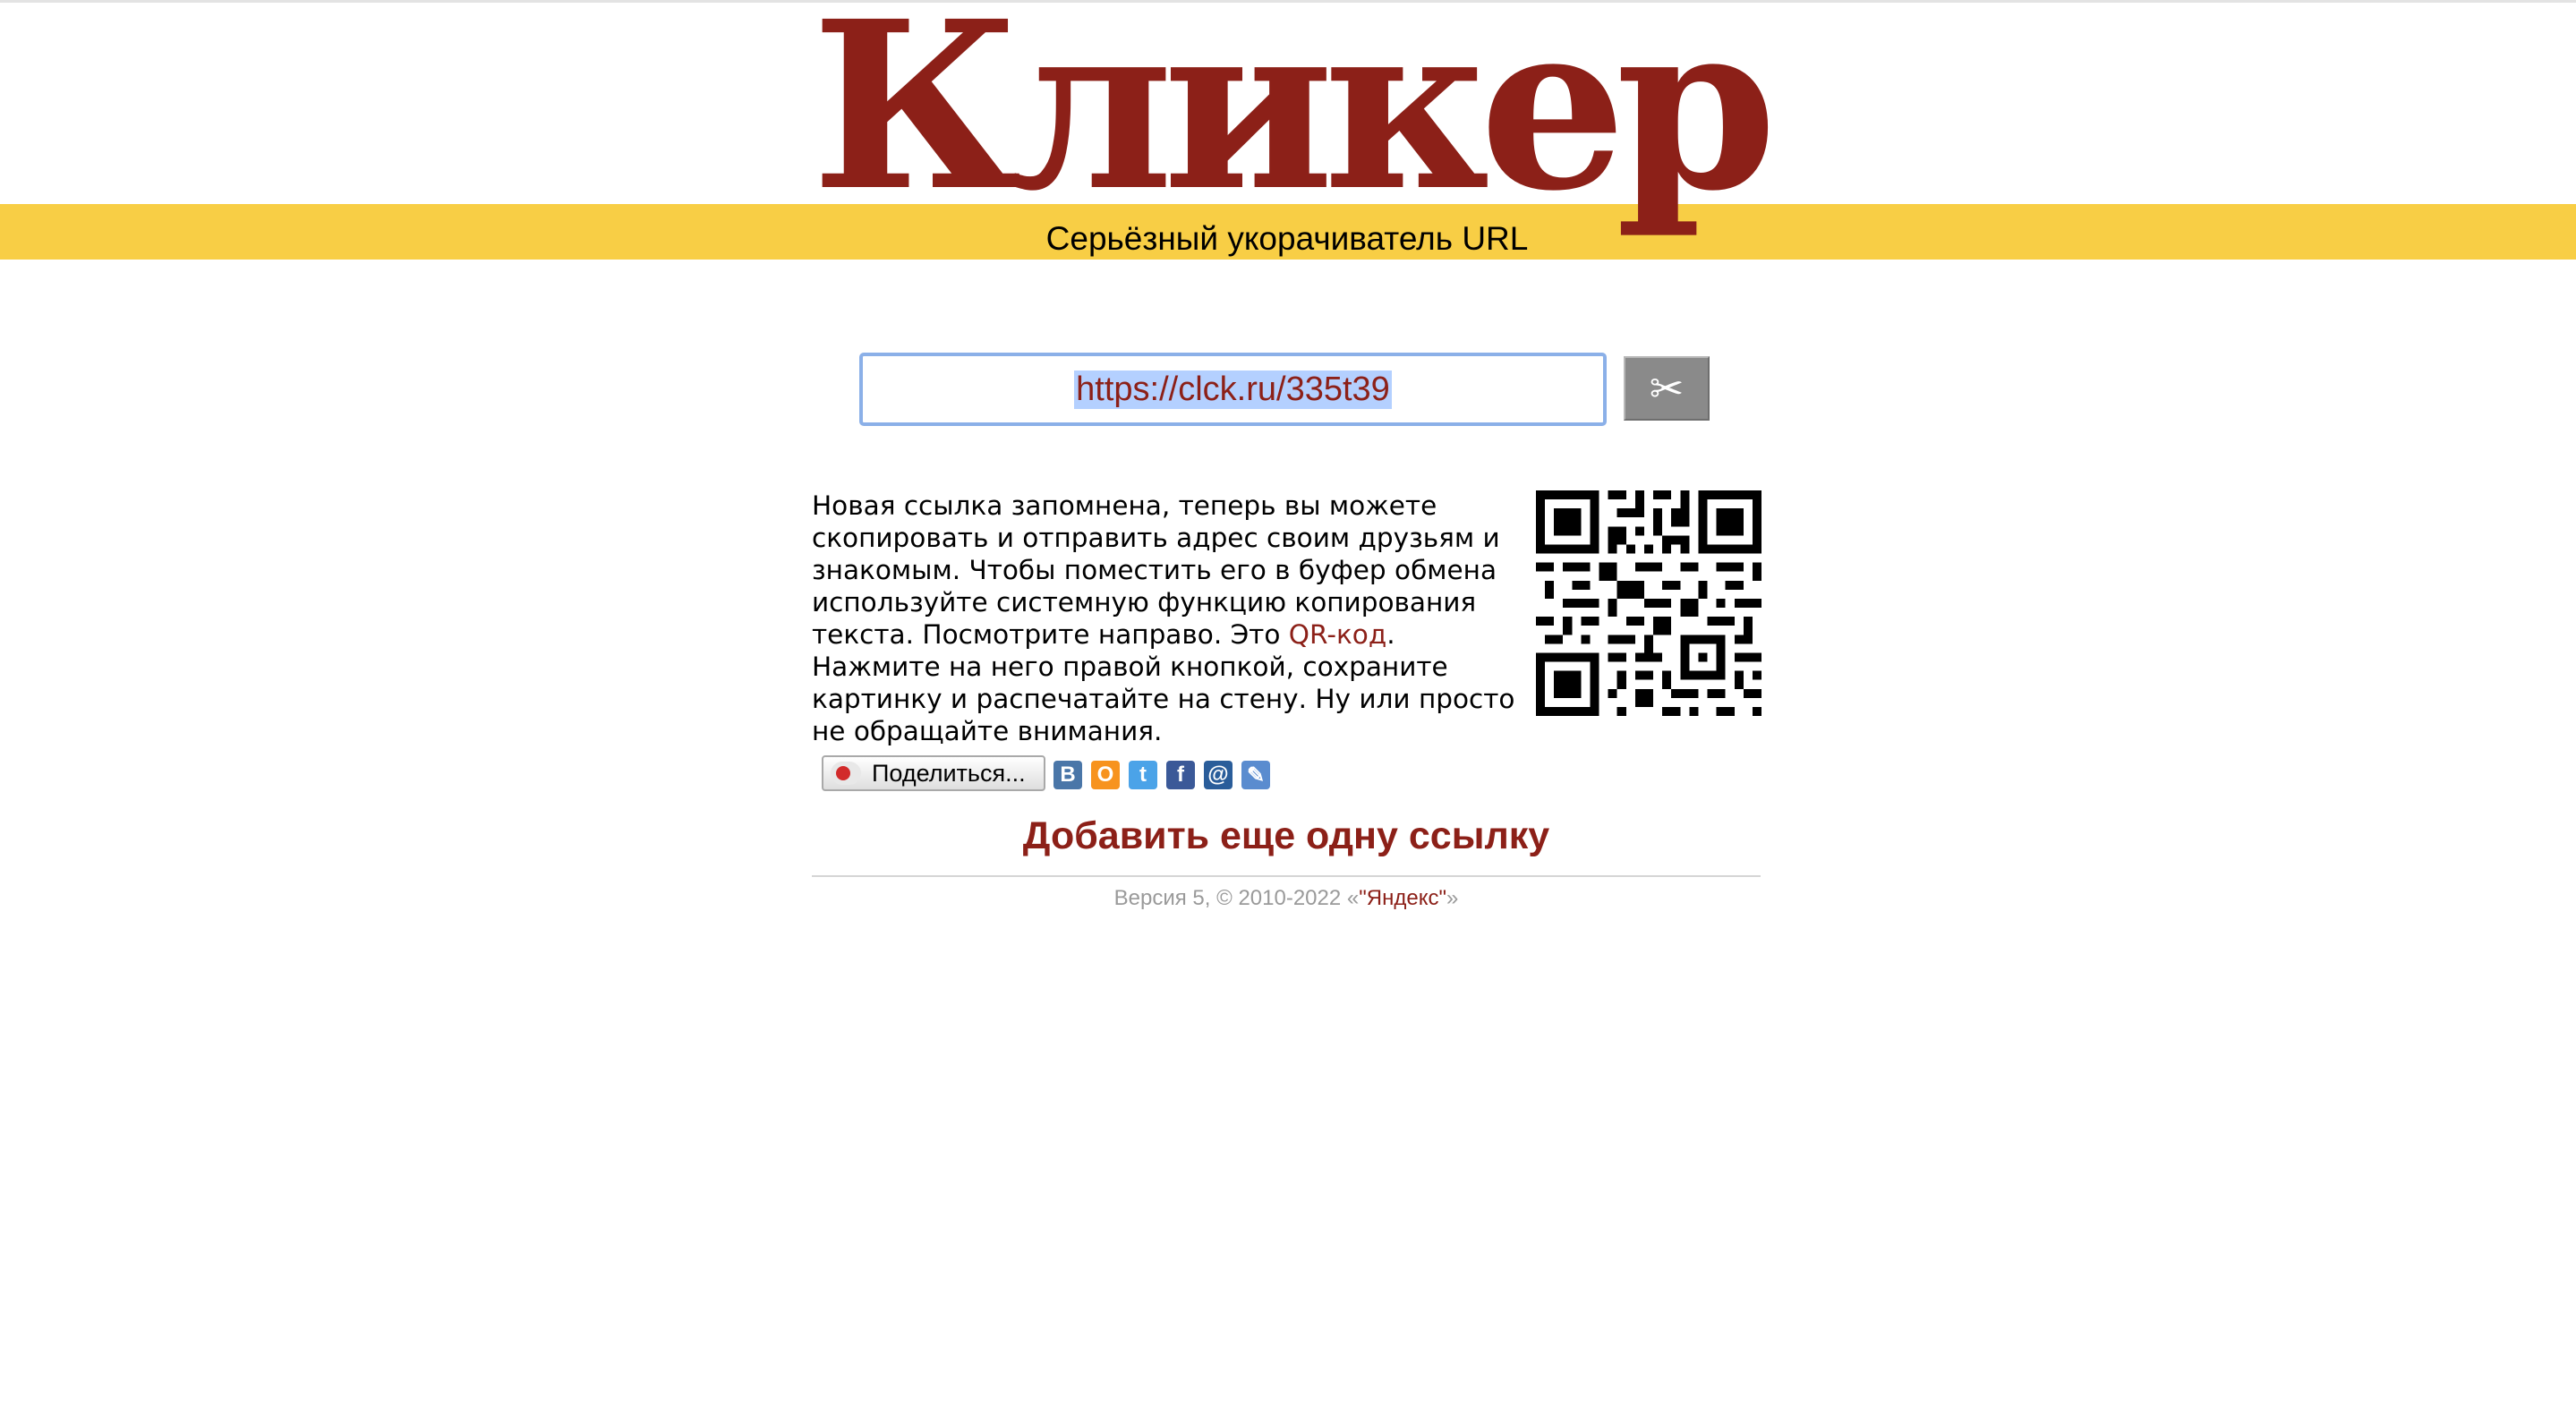 The height and width of the screenshot is (1414, 2576). What do you see at coordinates (1292, 111) in the screenshot?
I see `logo: Кликер` at bounding box center [1292, 111].